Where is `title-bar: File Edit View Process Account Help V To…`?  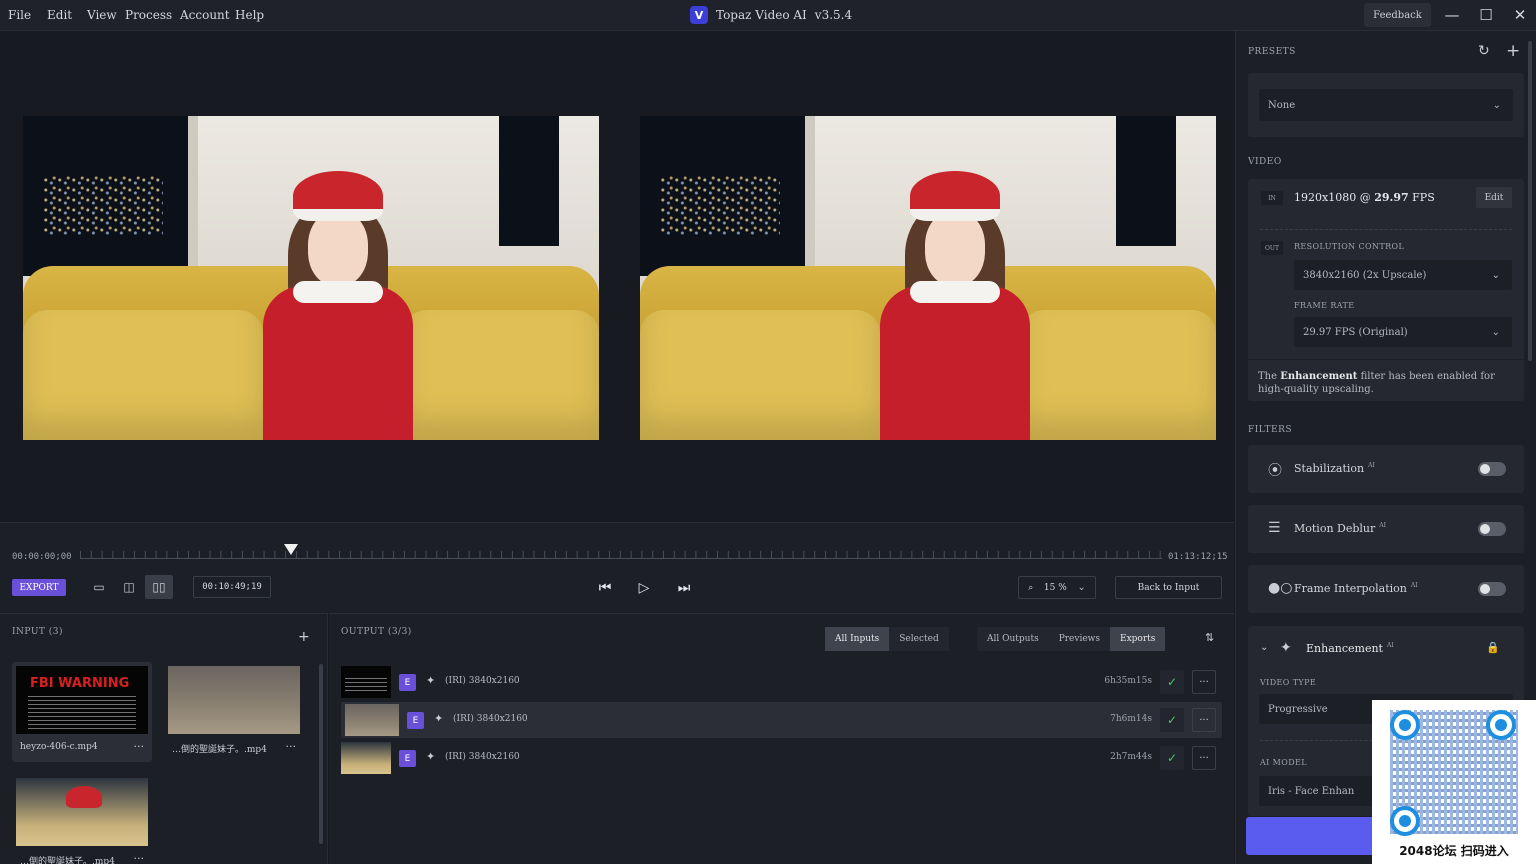 title-bar: File Edit View Process Account Help V To… is located at coordinates (768, 15).